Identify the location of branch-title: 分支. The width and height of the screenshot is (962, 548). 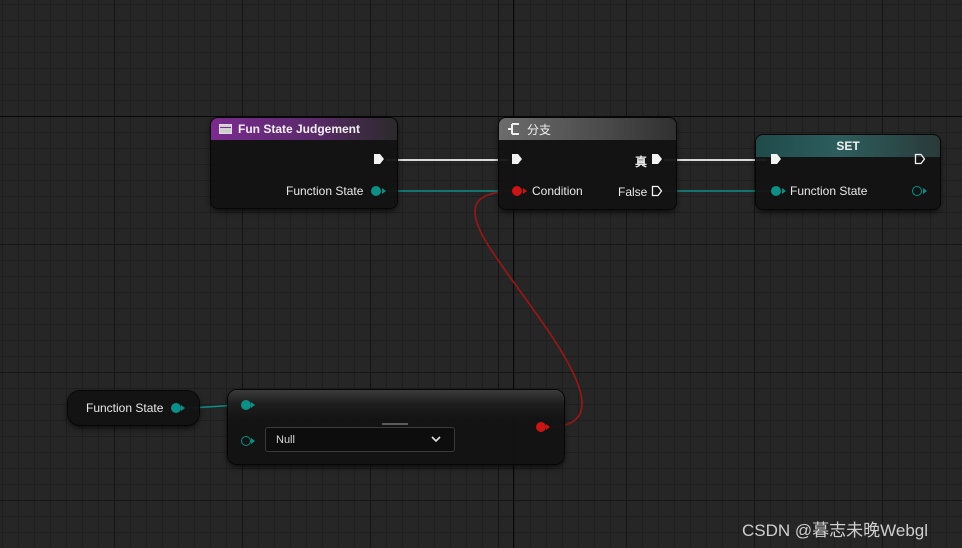
(539, 129).